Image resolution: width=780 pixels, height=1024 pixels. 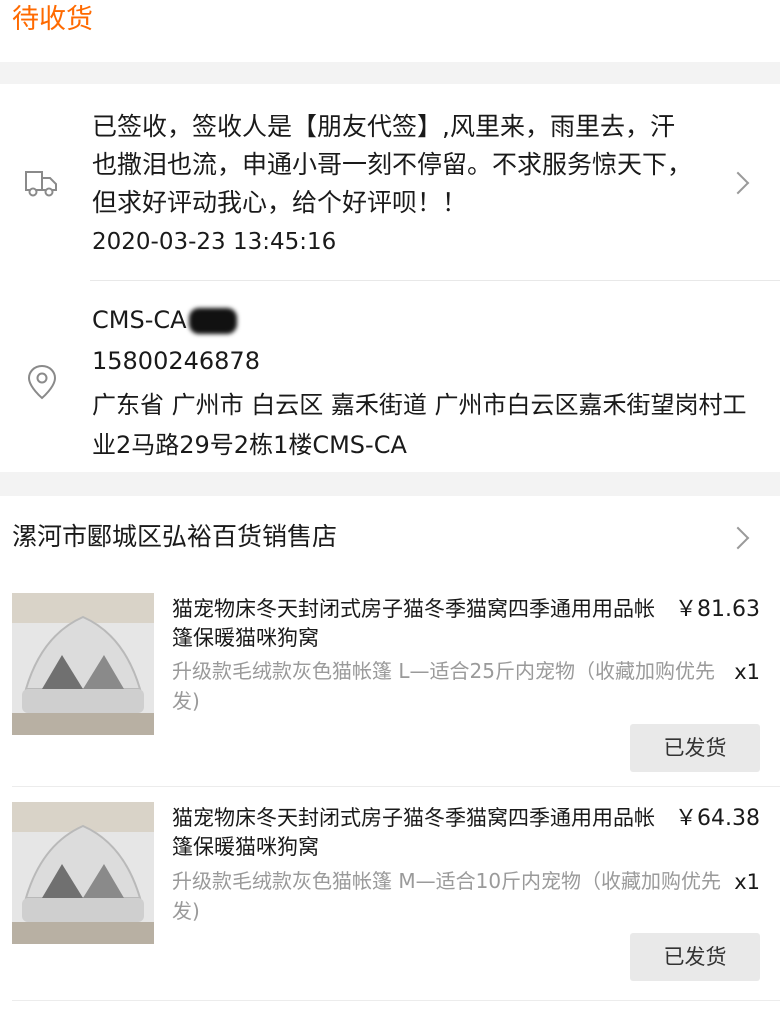 I want to click on shop-name: 漯河市郾城区弘裕百货销售店, so click(x=174, y=537).